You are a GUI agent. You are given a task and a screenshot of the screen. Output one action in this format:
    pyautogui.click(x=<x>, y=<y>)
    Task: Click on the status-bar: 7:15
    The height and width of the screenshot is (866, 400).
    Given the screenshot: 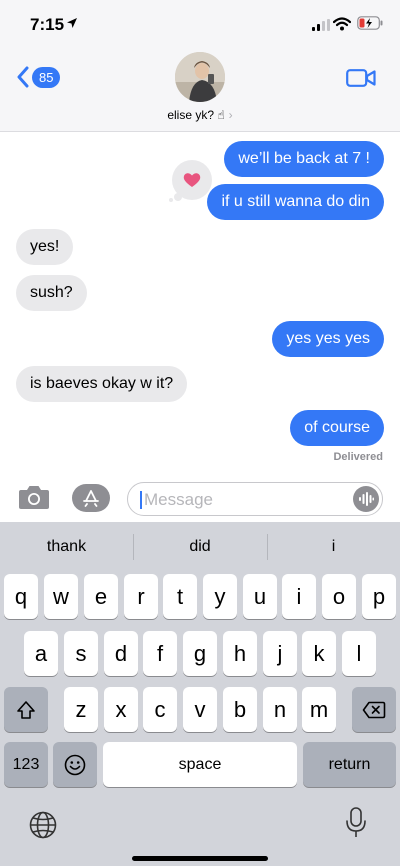 What is the action you would take?
    pyautogui.click(x=200, y=25)
    